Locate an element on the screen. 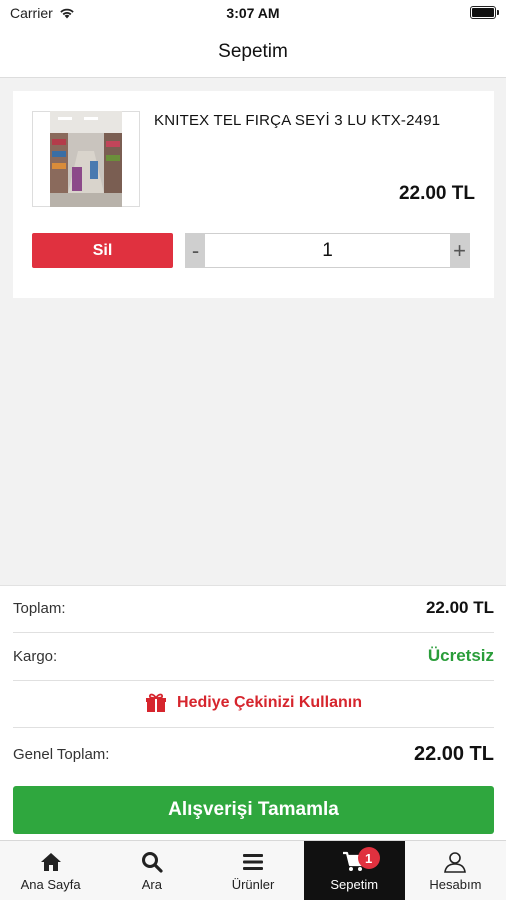 Image resolution: width=506 pixels, height=900 pixels. grand-total-row: Genel Toplam: 22.00 TL is located at coordinates (253, 754).